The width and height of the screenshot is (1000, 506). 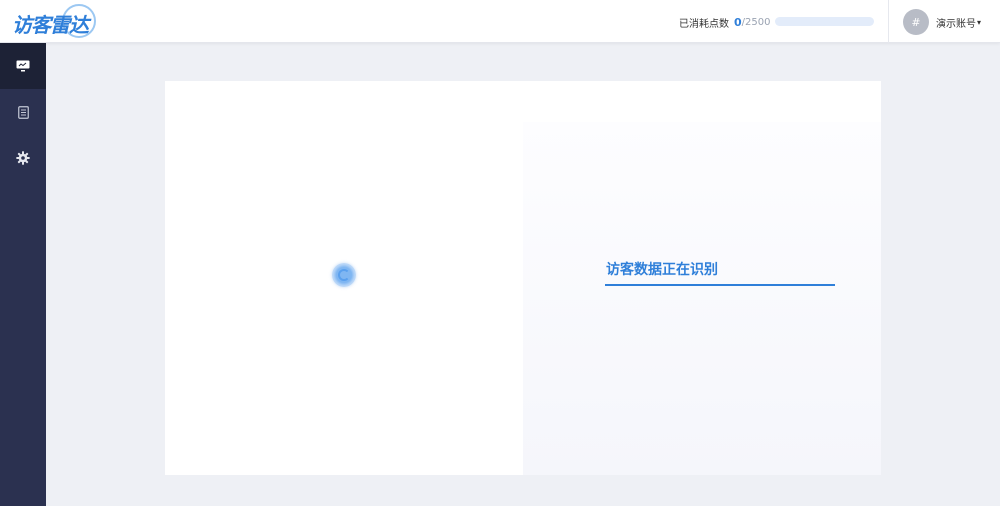 I want to click on recognition-status-text: 访客数据正在识别, so click(x=662, y=270).